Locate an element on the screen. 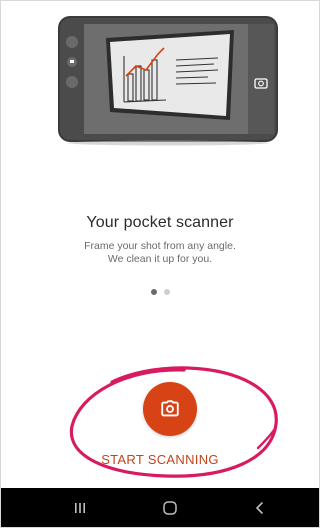 Image resolution: width=320 pixels, height=528 pixels. recents-icon is located at coordinates (80, 508).